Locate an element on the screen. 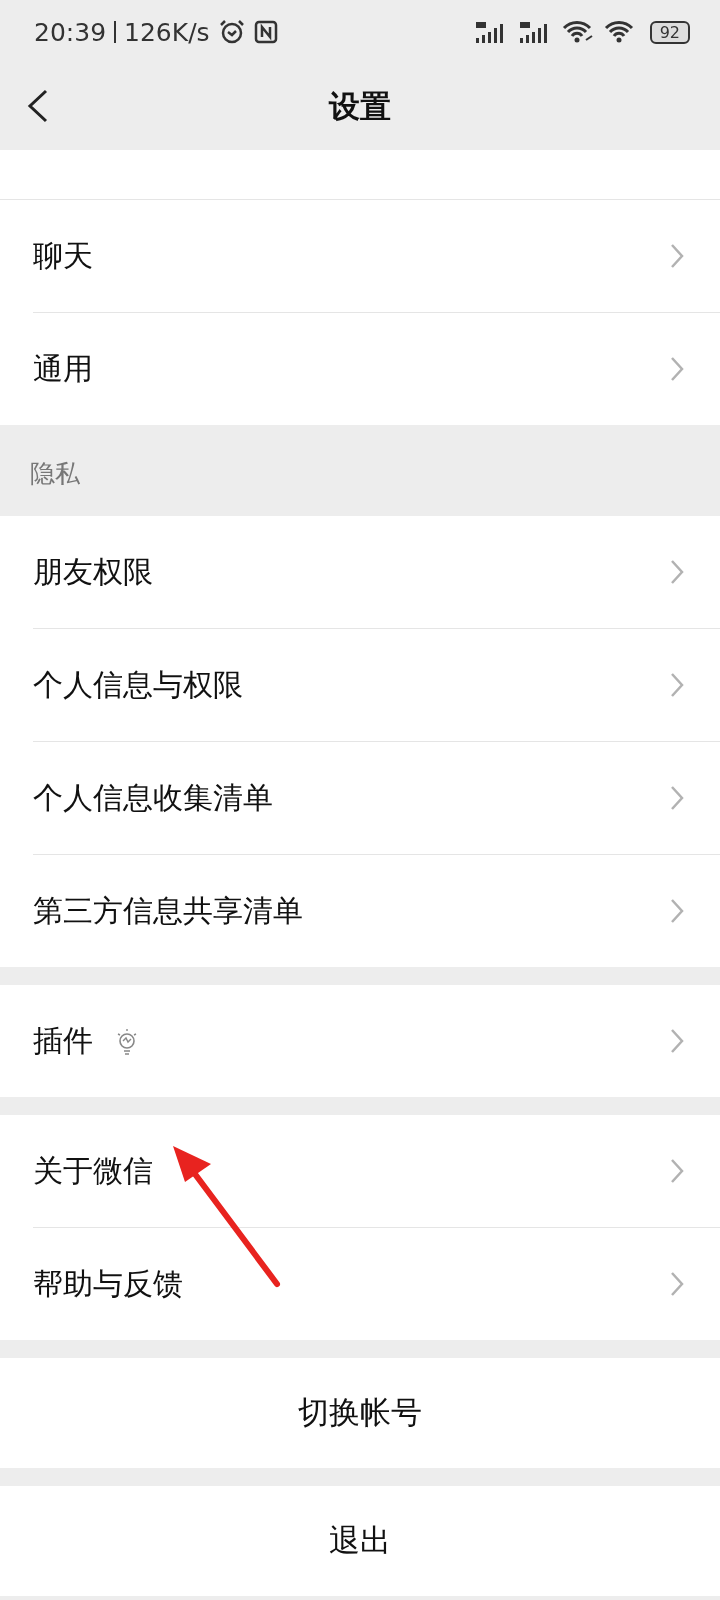  back-icon is located at coordinates (38, 106).